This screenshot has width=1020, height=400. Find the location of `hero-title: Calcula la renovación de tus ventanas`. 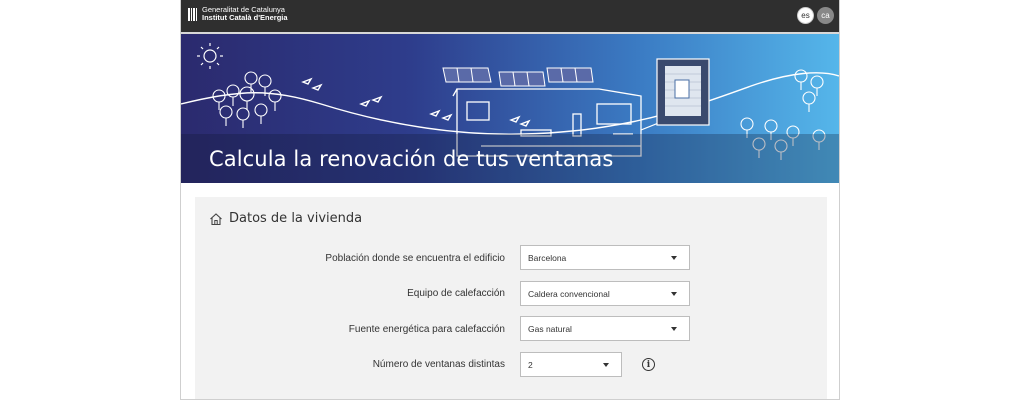

hero-title: Calcula la renovación de tus ventanas is located at coordinates (411, 159).